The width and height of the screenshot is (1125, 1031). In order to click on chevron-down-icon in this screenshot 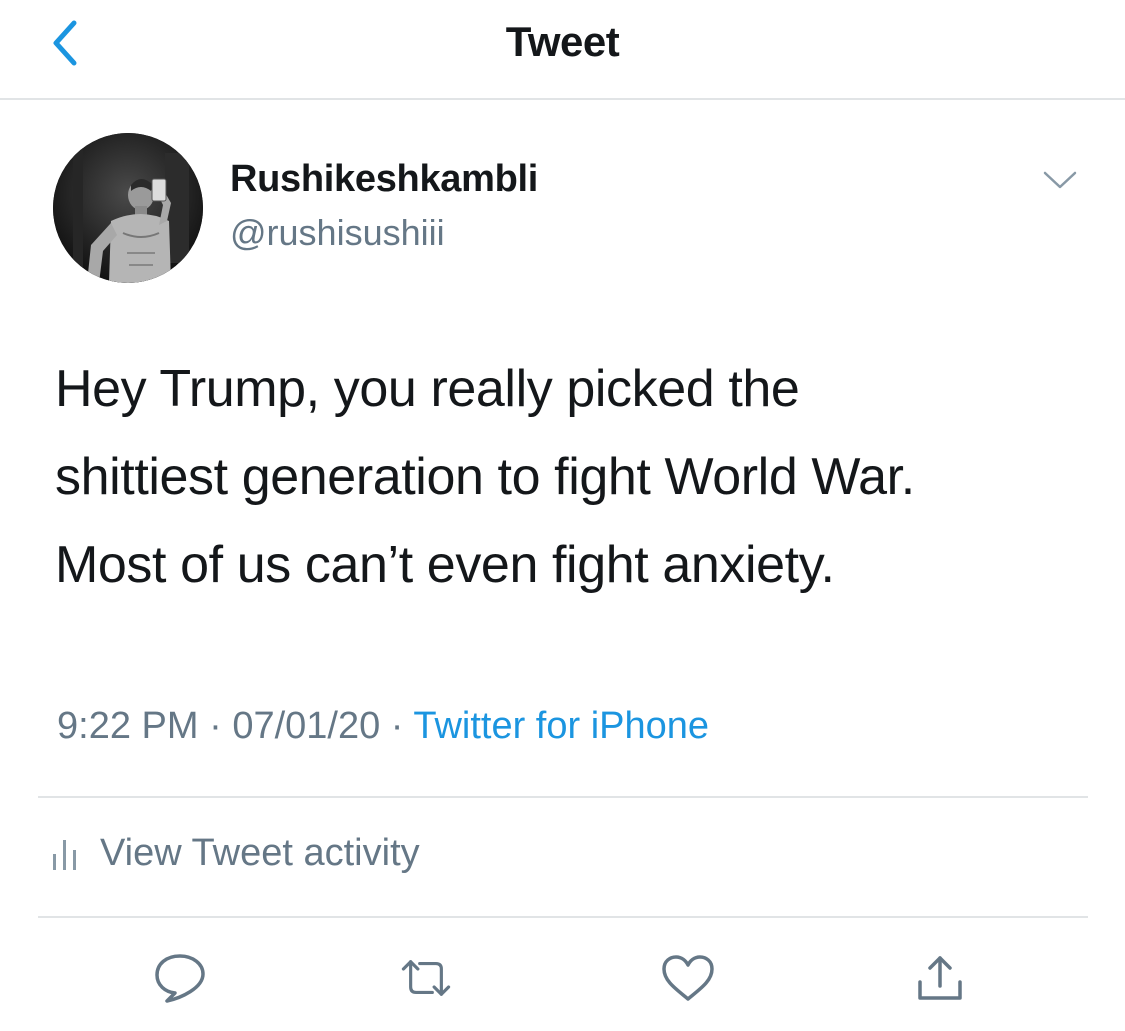, I will do `click(1060, 180)`.